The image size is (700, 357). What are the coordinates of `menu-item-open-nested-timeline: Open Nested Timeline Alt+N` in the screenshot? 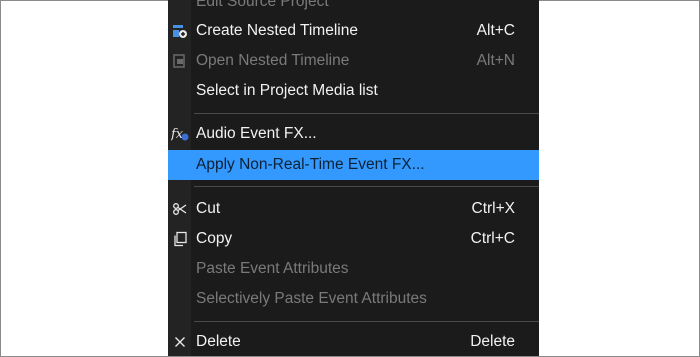 It's located at (353, 61).